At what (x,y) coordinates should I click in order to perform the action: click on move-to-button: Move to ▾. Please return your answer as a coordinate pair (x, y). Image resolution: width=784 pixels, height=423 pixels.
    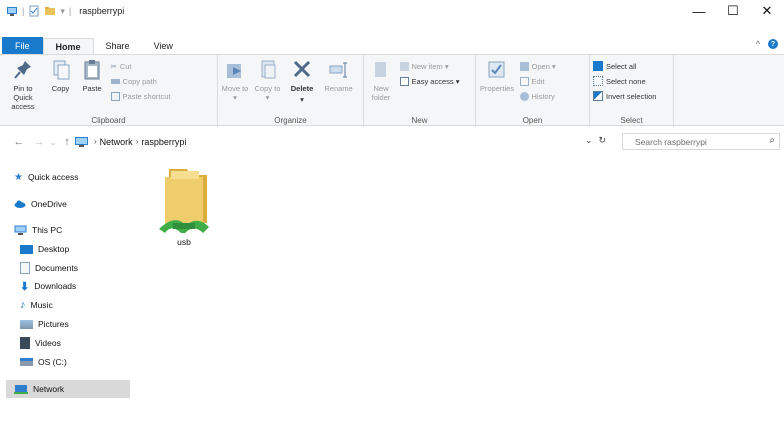
    Looking at the image, I should click on (235, 80).